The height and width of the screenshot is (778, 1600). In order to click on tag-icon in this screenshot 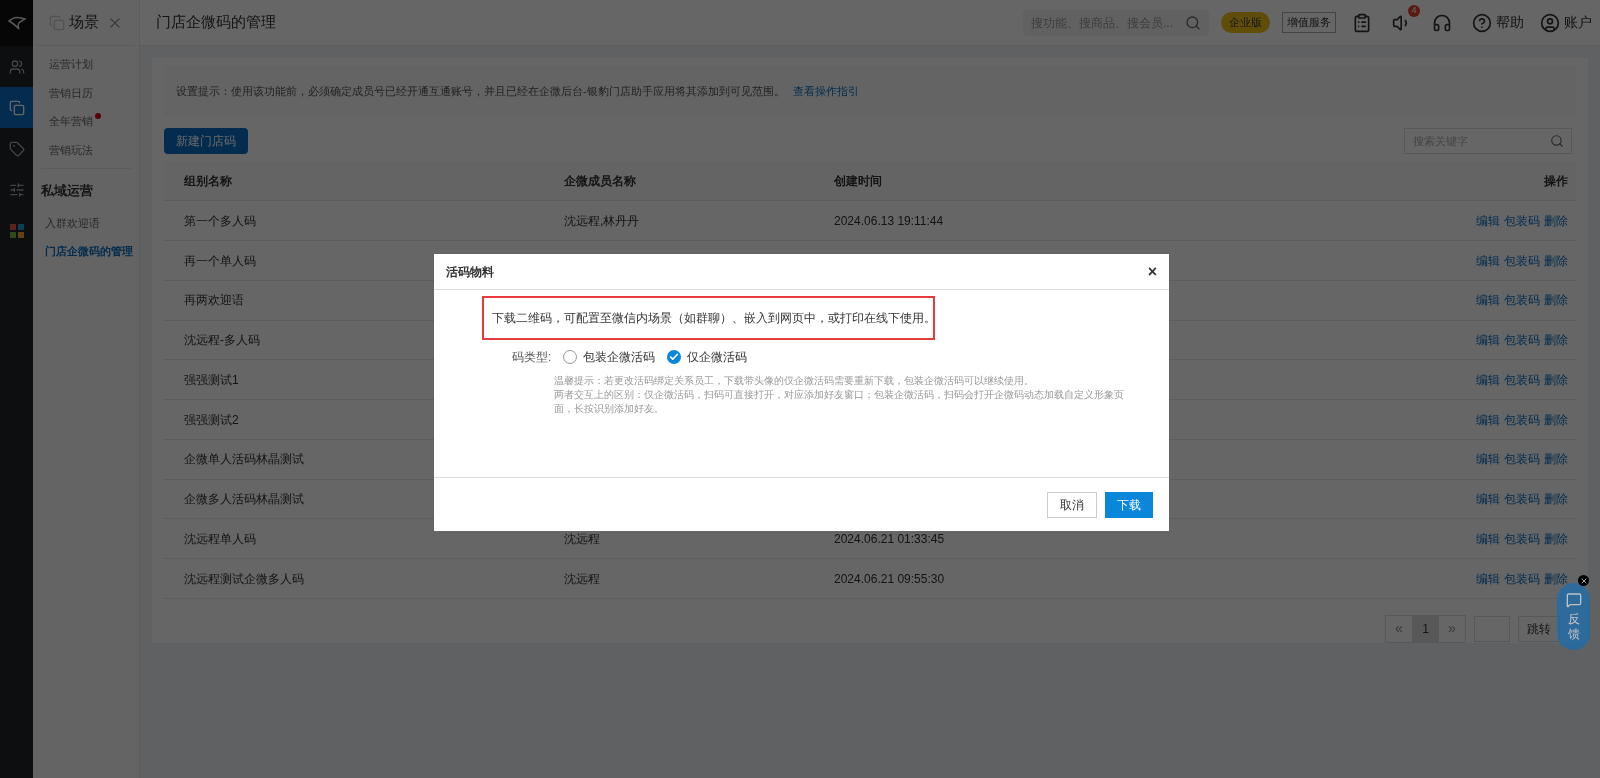, I will do `click(16, 148)`.